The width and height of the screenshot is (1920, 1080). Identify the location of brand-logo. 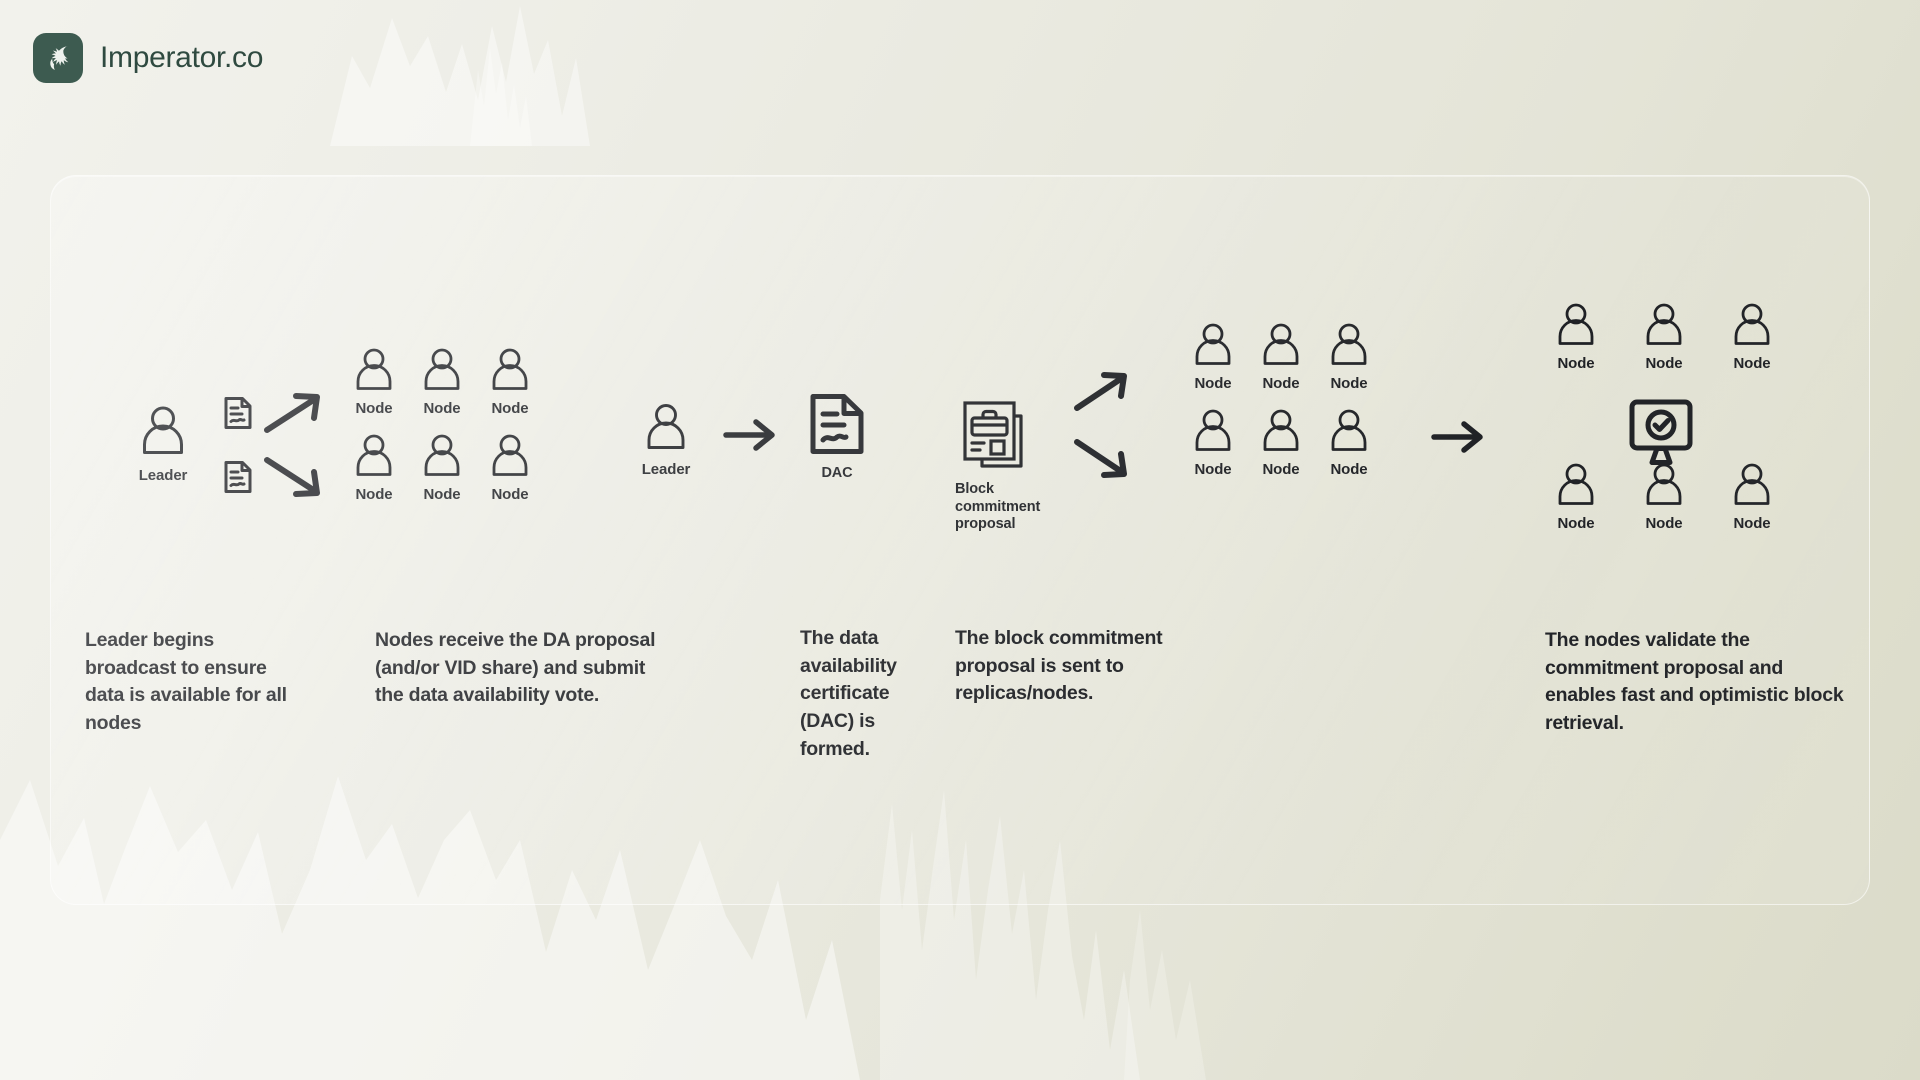
(58, 58).